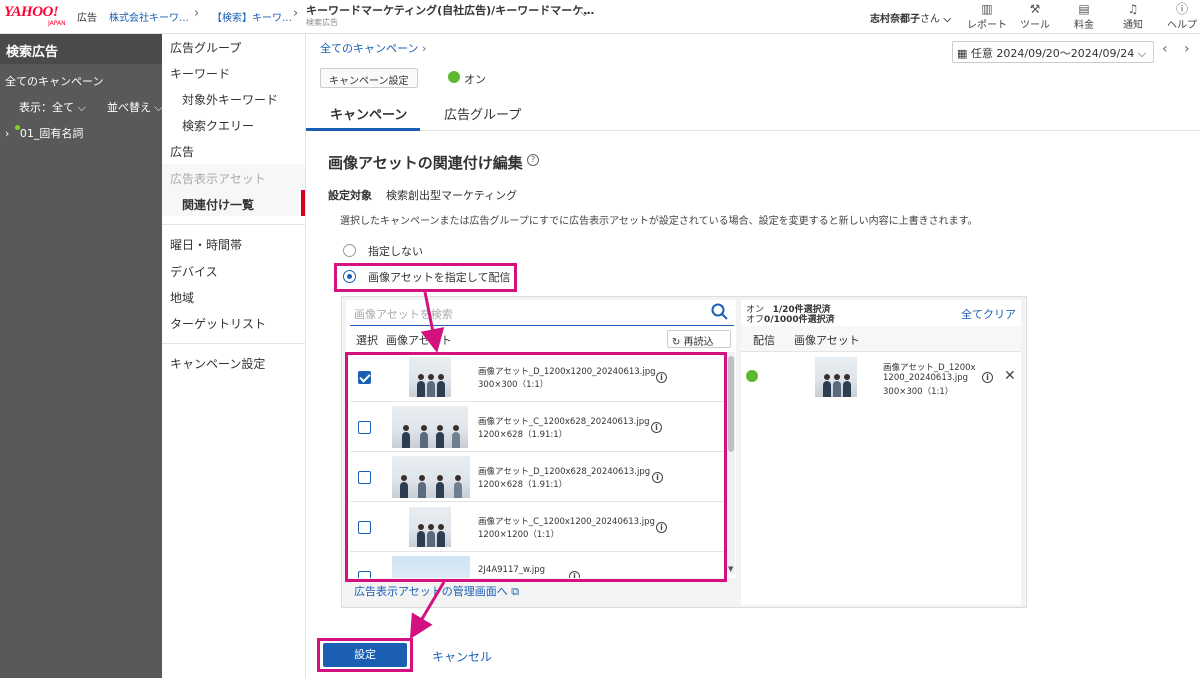 Image resolution: width=1200 pixels, height=678 pixels. I want to click on campaign-type: 検索広告, so click(322, 22).